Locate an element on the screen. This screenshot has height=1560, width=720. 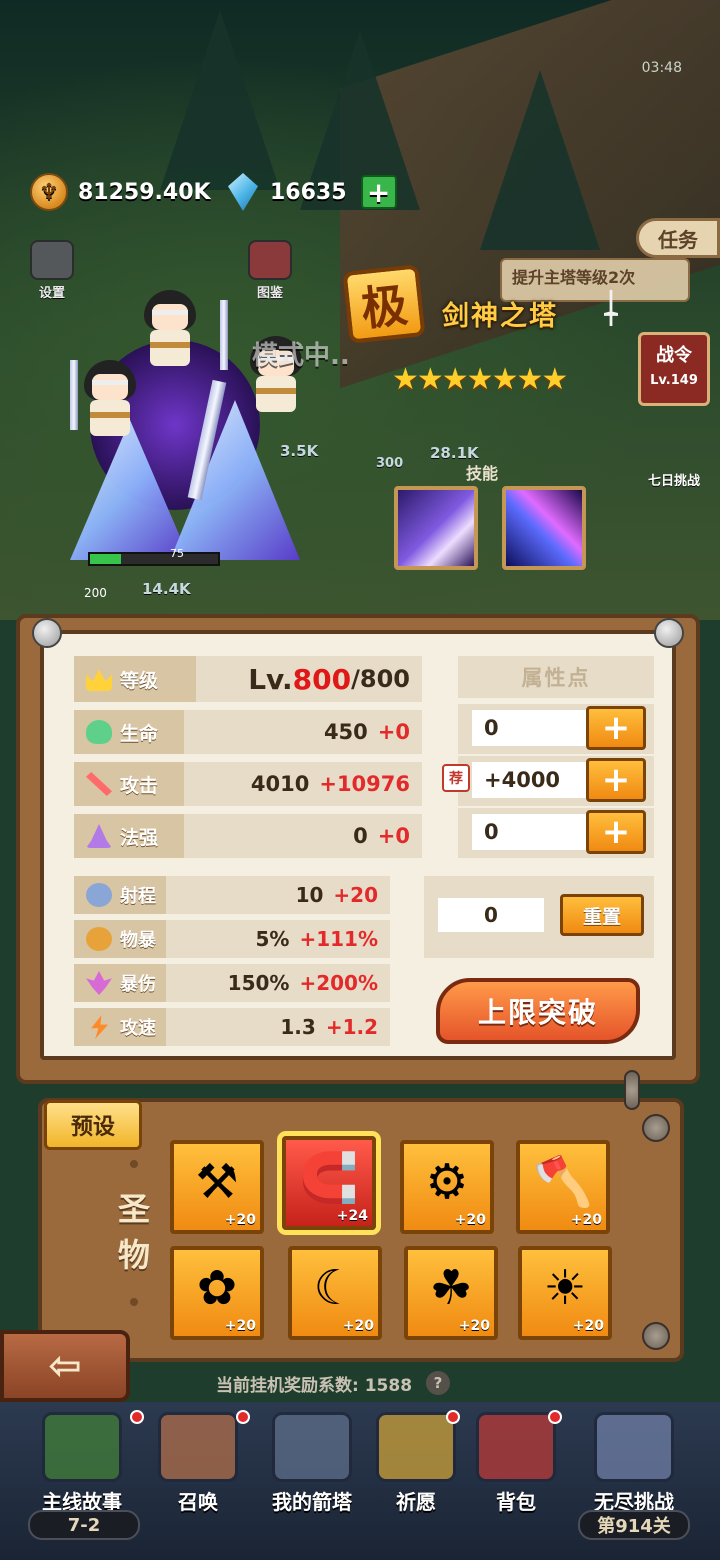
crossed-swords-icon is located at coordinates (634, 1447).